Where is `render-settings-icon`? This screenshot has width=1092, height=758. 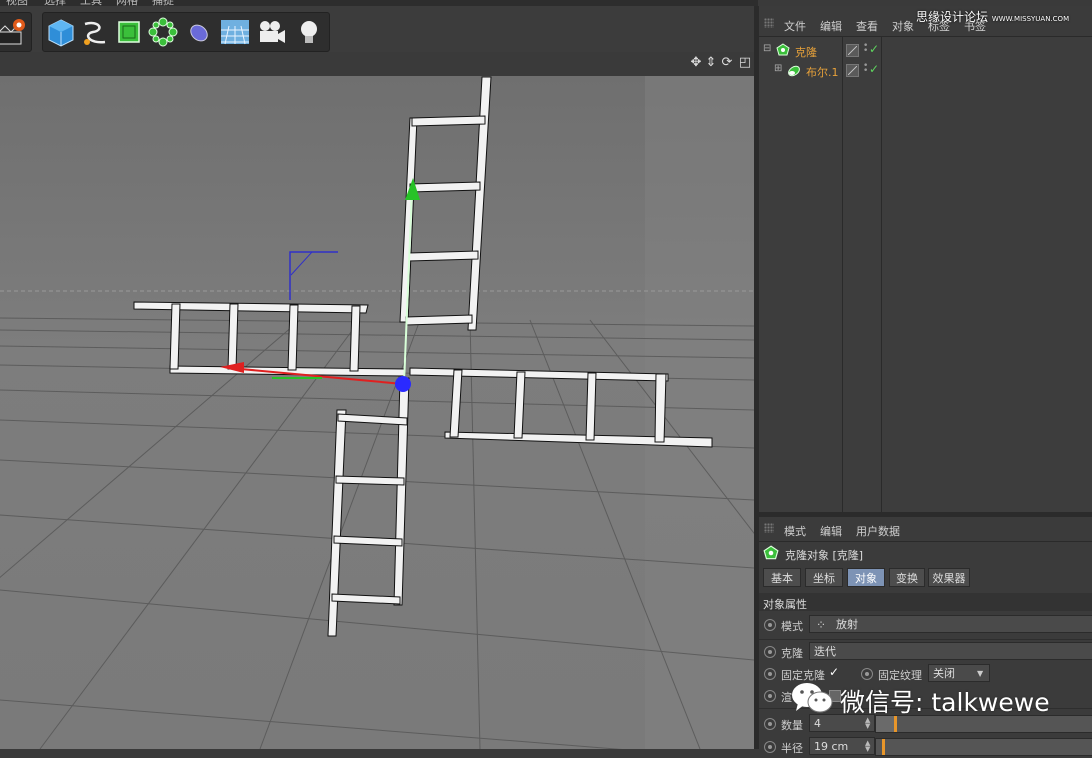 render-settings-icon is located at coordinates (14, 32).